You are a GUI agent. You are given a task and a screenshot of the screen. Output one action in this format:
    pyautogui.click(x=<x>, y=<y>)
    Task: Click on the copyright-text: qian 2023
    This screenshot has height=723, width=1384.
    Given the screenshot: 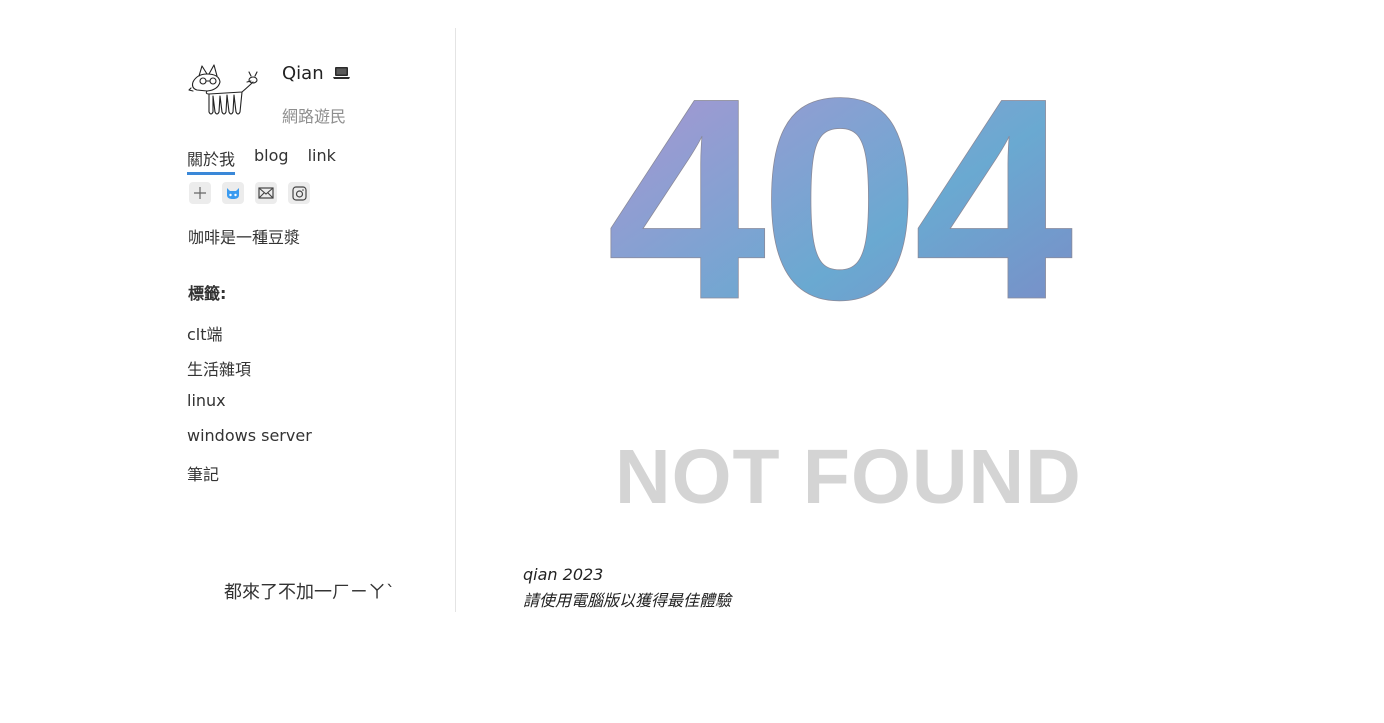 What is the action you would take?
    pyautogui.click(x=563, y=574)
    